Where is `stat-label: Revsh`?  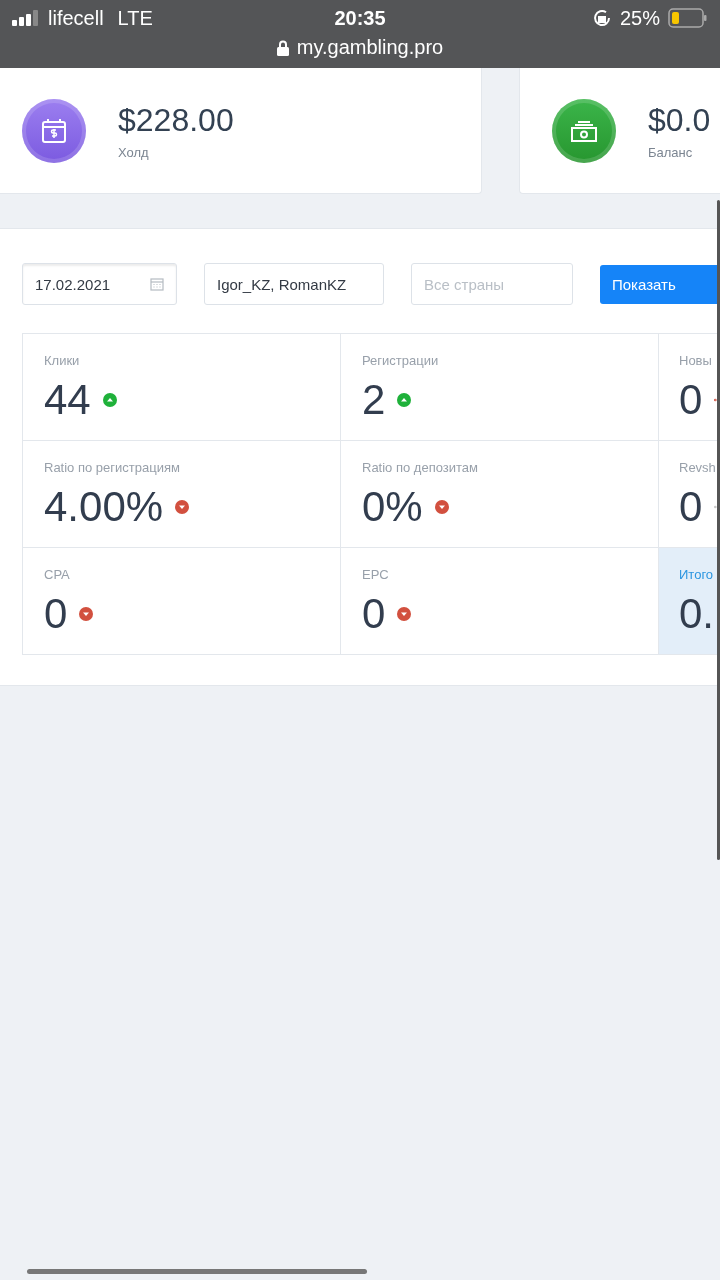 stat-label: Revsh is located at coordinates (697, 467).